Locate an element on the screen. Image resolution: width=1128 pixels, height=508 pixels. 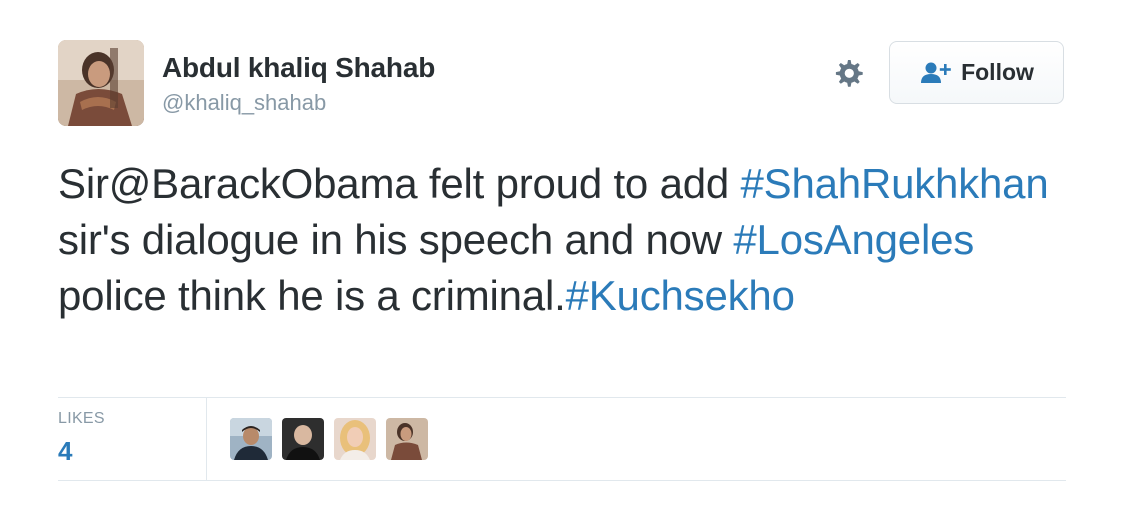
stats-divider-top is located at coordinates (562, 397).